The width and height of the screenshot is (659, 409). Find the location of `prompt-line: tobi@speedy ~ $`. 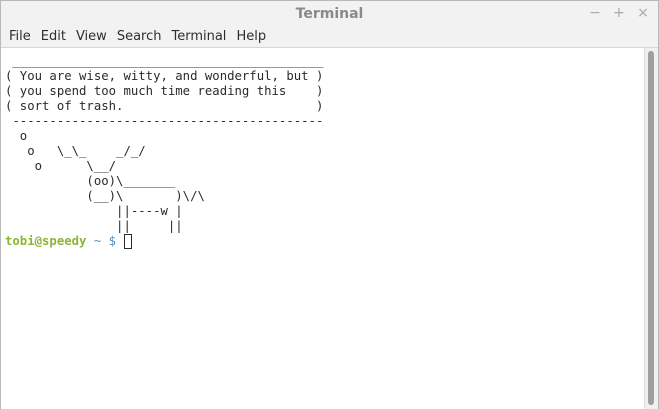

prompt-line: tobi@speedy ~ $ is located at coordinates (325, 241).